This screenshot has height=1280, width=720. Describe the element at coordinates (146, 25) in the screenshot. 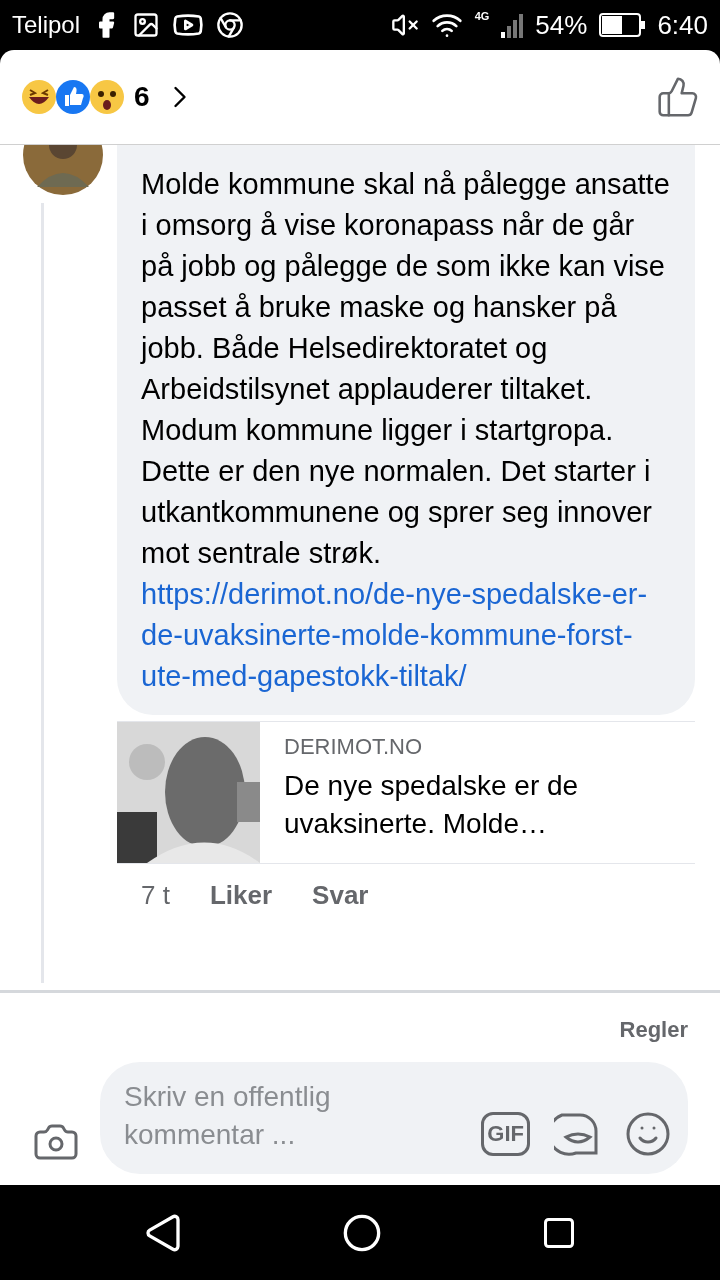

I see `image-icon` at that location.